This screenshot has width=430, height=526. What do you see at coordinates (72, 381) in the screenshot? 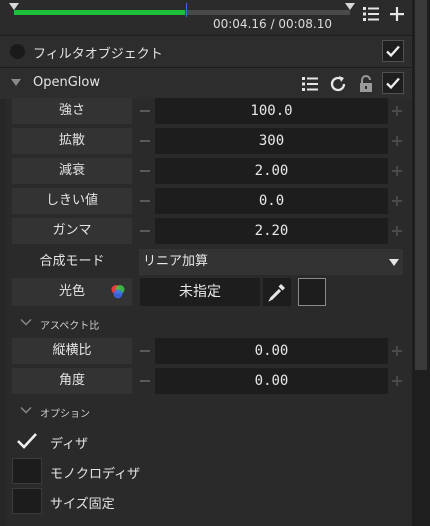
I see `param-label-angle: 角度` at bounding box center [72, 381].